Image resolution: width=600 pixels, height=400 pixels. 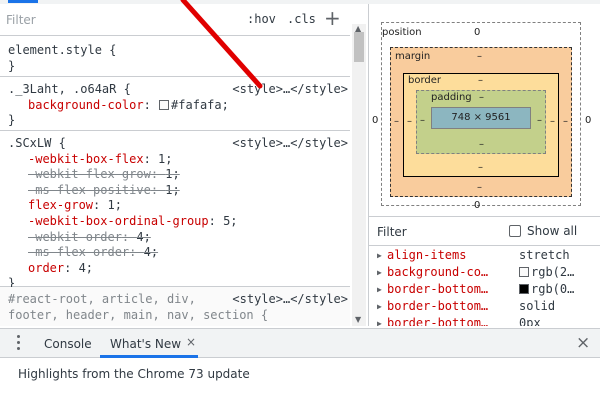 What do you see at coordinates (481, 97) in the screenshot?
I see `padding-top-value: –` at bounding box center [481, 97].